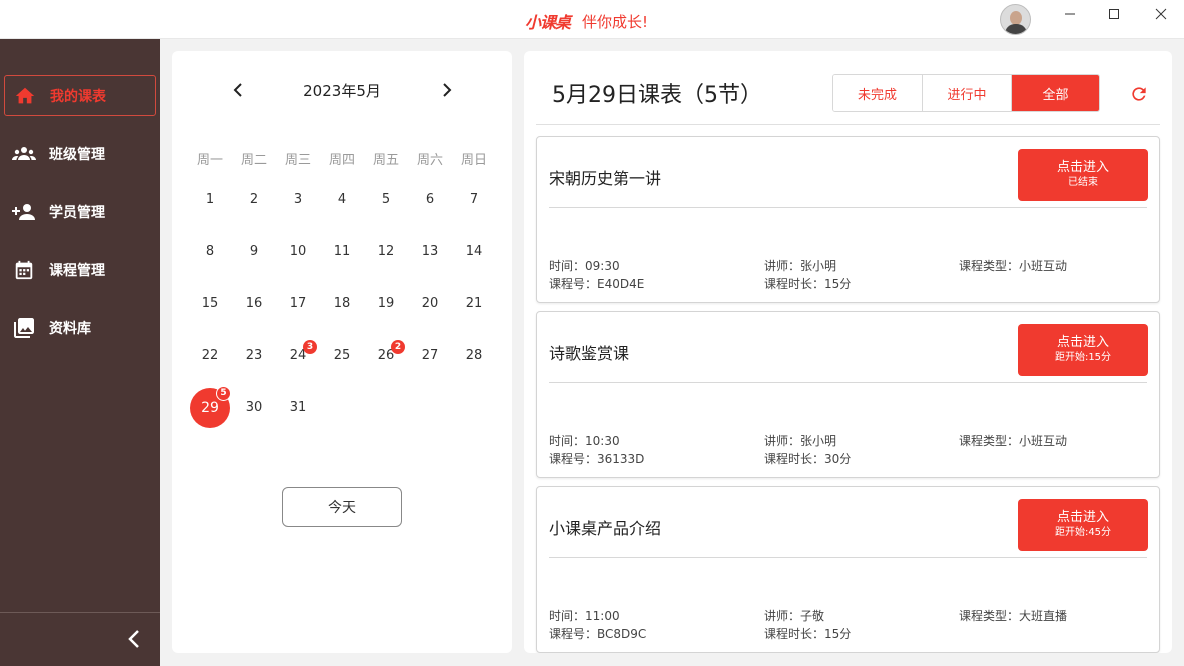  I want to click on calendar-day: 2, so click(254, 200).